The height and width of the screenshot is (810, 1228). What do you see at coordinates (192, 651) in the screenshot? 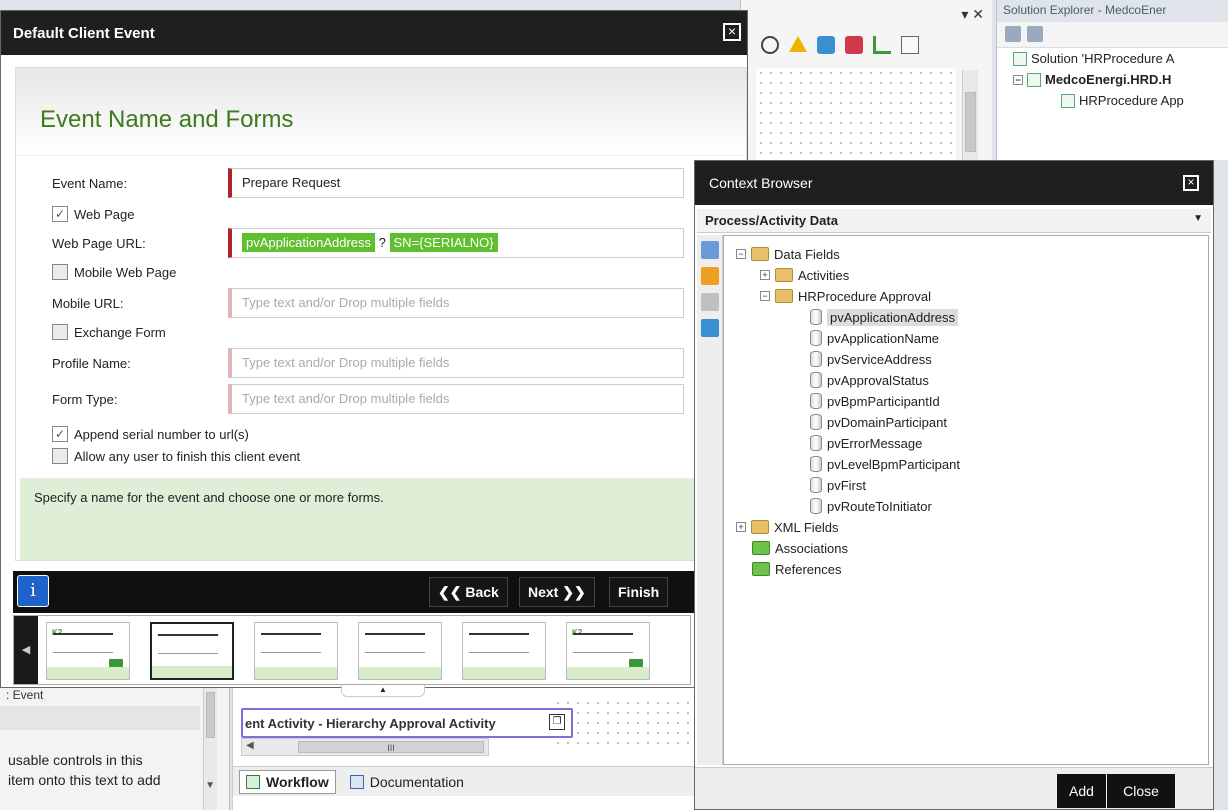
I see `wizard-step-thumbnail-selected` at bounding box center [192, 651].